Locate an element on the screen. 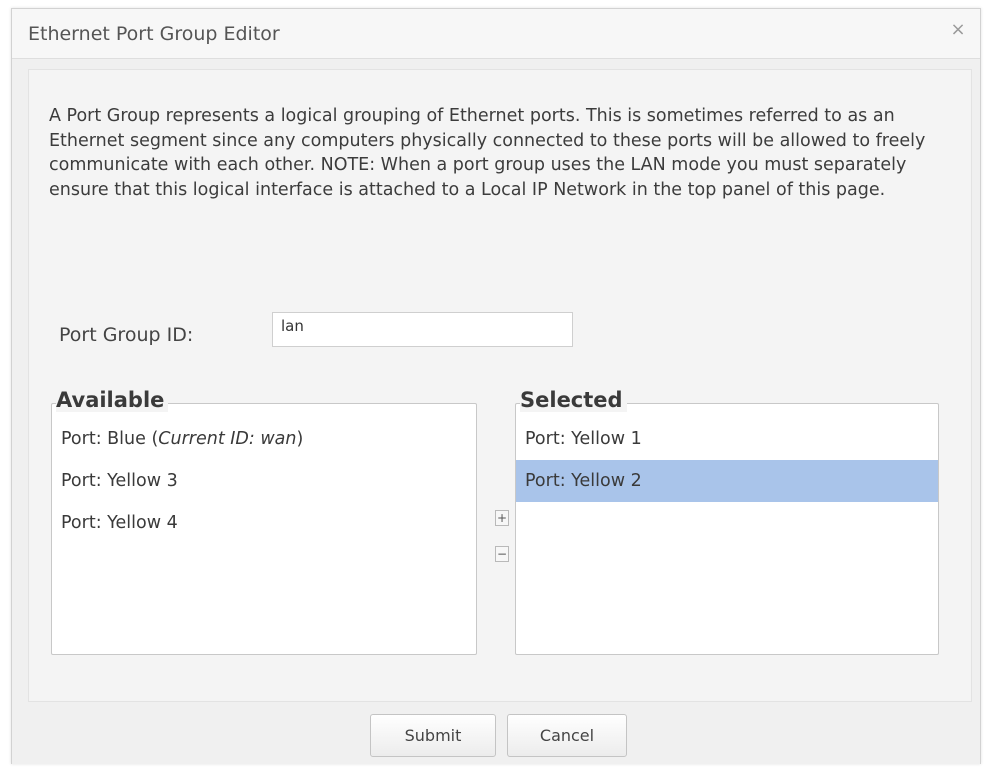 This screenshot has width=990, height=770. available-port-label: Port: Blue ( is located at coordinates (110, 439).